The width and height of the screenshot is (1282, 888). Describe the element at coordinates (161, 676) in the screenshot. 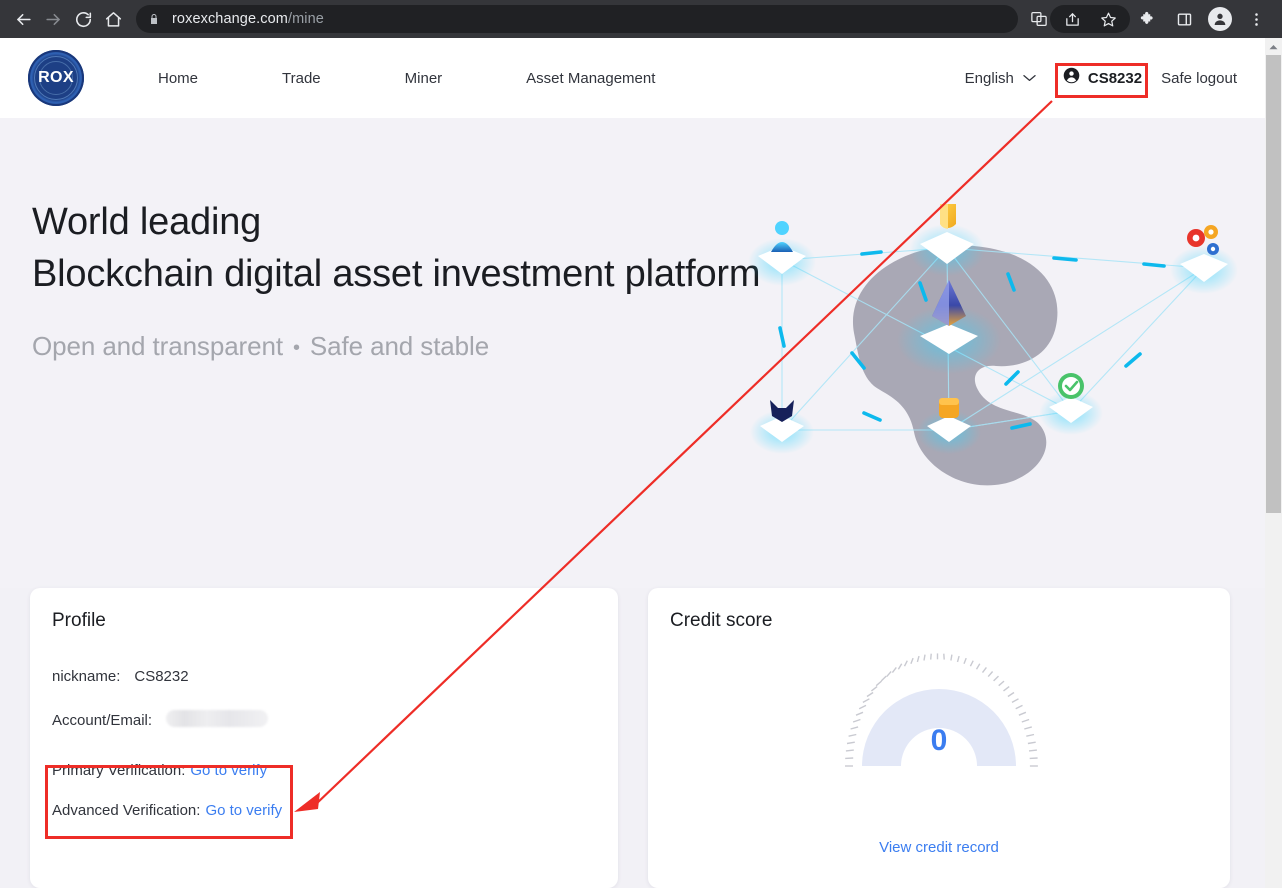

I see `nickname-value: CS8232` at that location.